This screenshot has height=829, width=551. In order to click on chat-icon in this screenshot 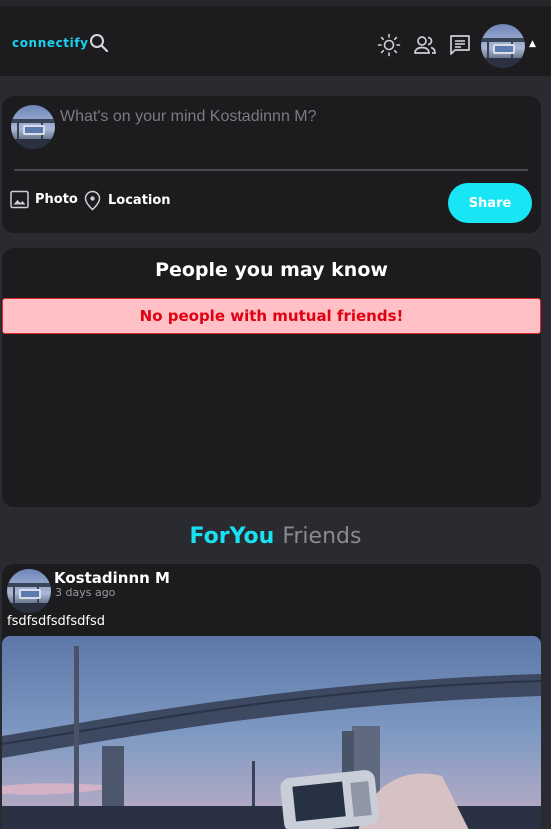, I will do `click(460, 45)`.